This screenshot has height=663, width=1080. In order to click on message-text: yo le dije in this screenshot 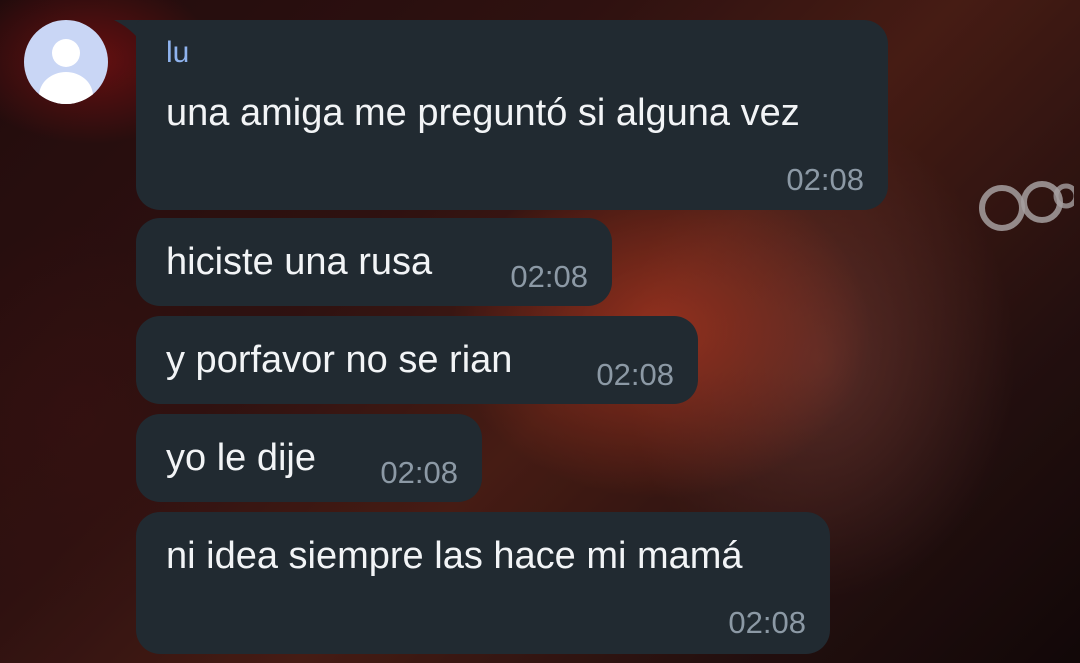, I will do `click(241, 458)`.